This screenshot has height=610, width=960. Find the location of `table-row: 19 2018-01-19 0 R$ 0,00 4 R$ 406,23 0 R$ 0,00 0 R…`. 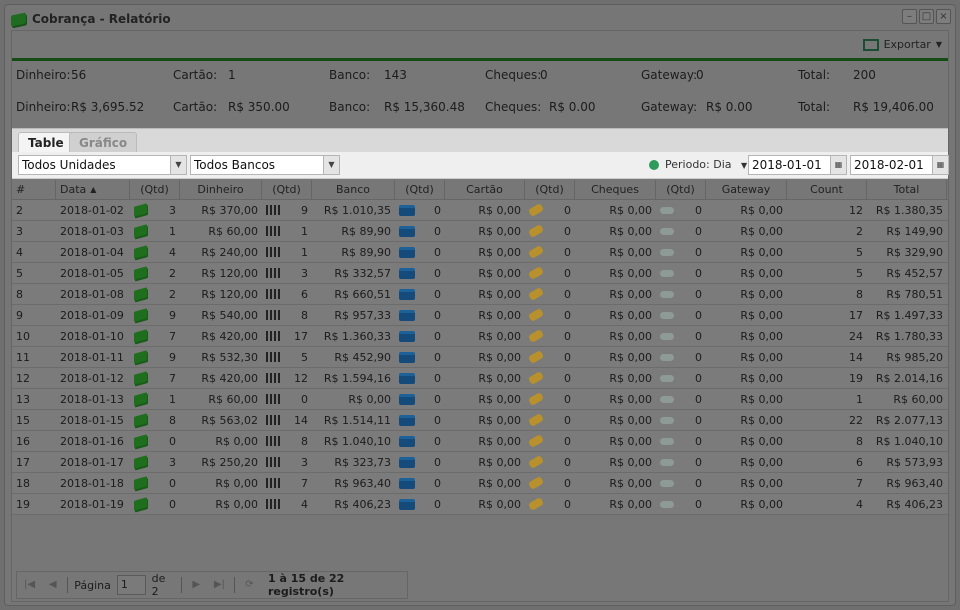

table-row: 19 2018-01-19 0 R$ 0,00 4 R$ 406,23 0 R$ 0,00 0 R… is located at coordinates (480, 504).